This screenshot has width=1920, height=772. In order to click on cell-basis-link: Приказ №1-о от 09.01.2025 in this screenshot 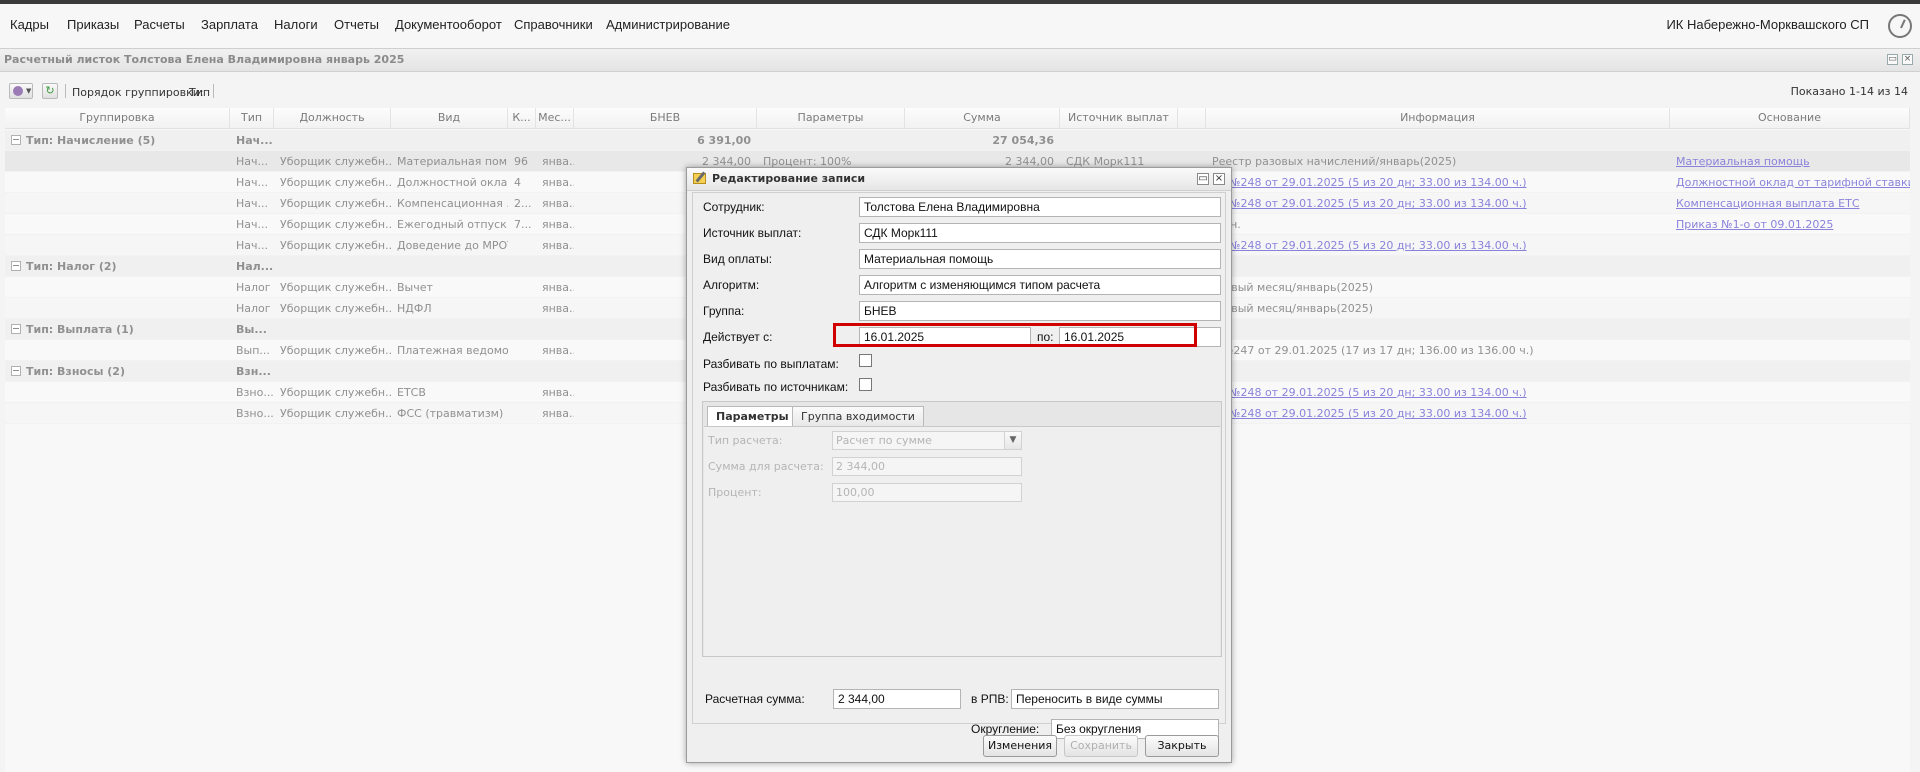, I will do `click(1790, 224)`.